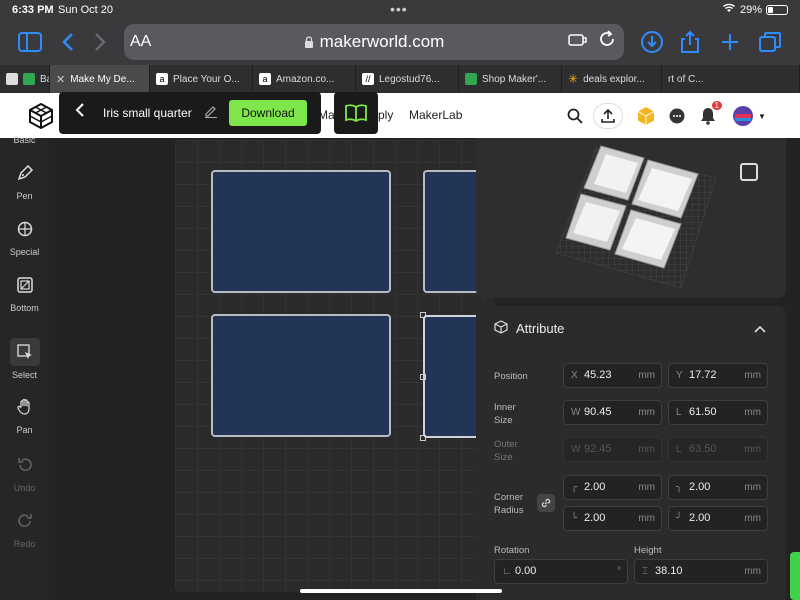  I want to click on radius-top-right-input: ╮ 2.00 mm, so click(718, 487).